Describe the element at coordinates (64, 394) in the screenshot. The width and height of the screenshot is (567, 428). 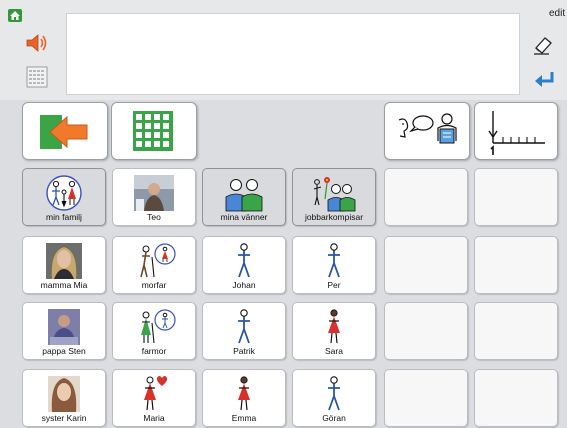
I see `syster-karin-photo` at that location.